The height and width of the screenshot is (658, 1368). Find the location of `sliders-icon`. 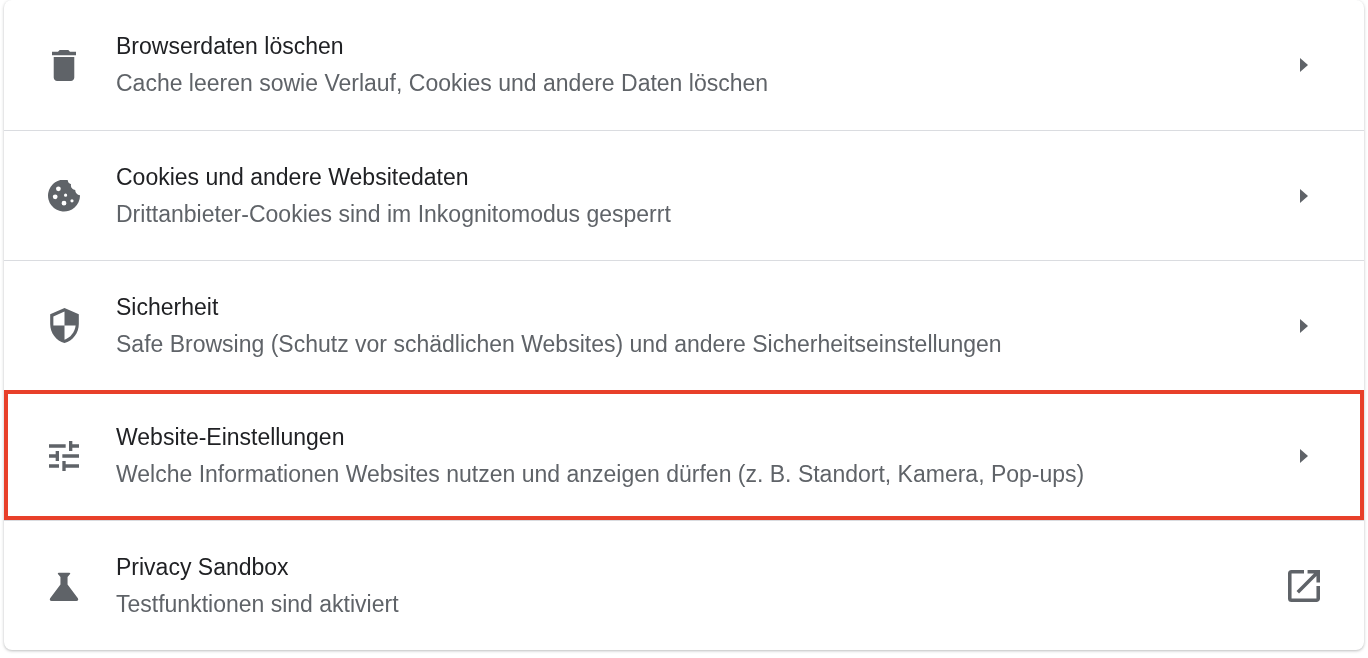

sliders-icon is located at coordinates (64, 455).